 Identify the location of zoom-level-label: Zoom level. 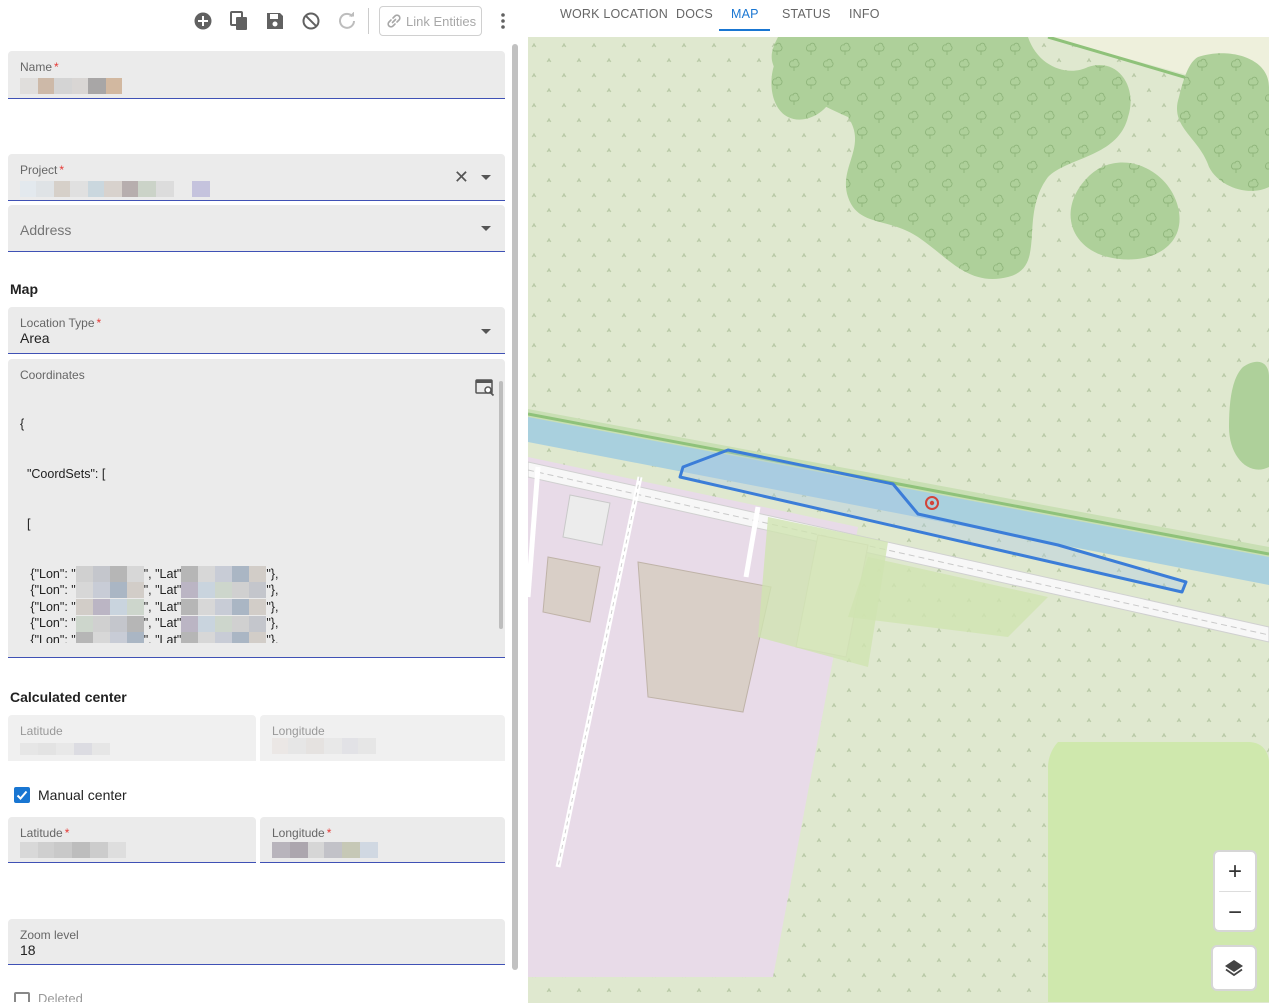
(49, 935).